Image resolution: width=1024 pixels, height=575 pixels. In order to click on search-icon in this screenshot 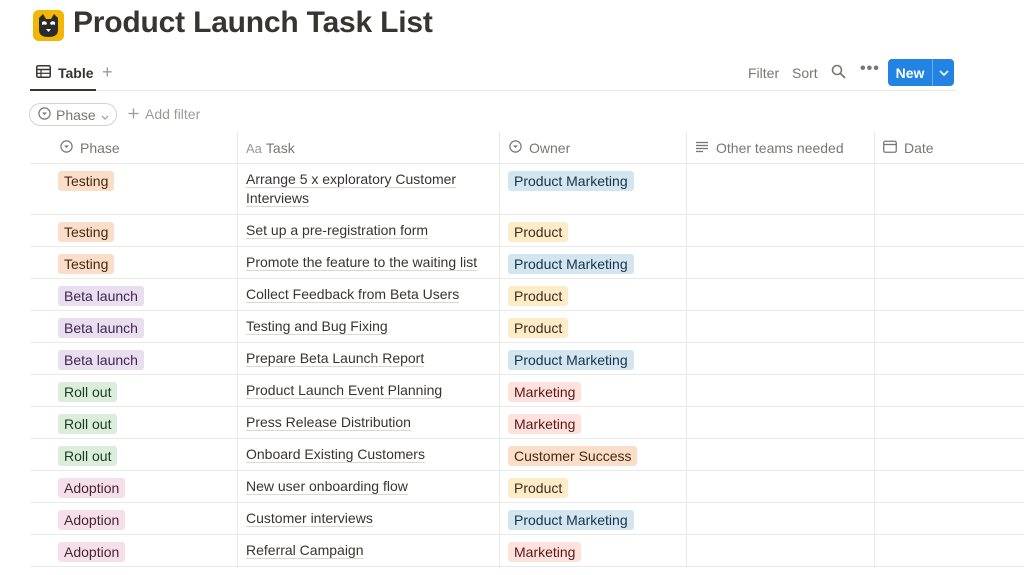, I will do `click(838, 74)`.